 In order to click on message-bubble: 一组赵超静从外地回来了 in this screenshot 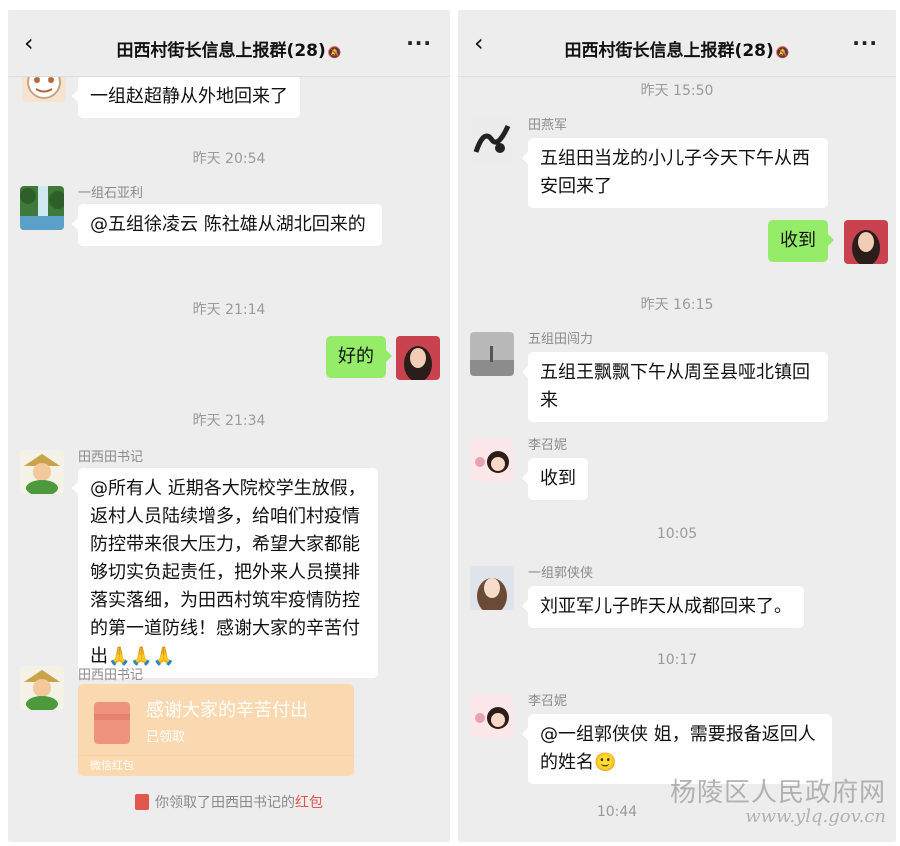, I will do `click(186, 97)`.